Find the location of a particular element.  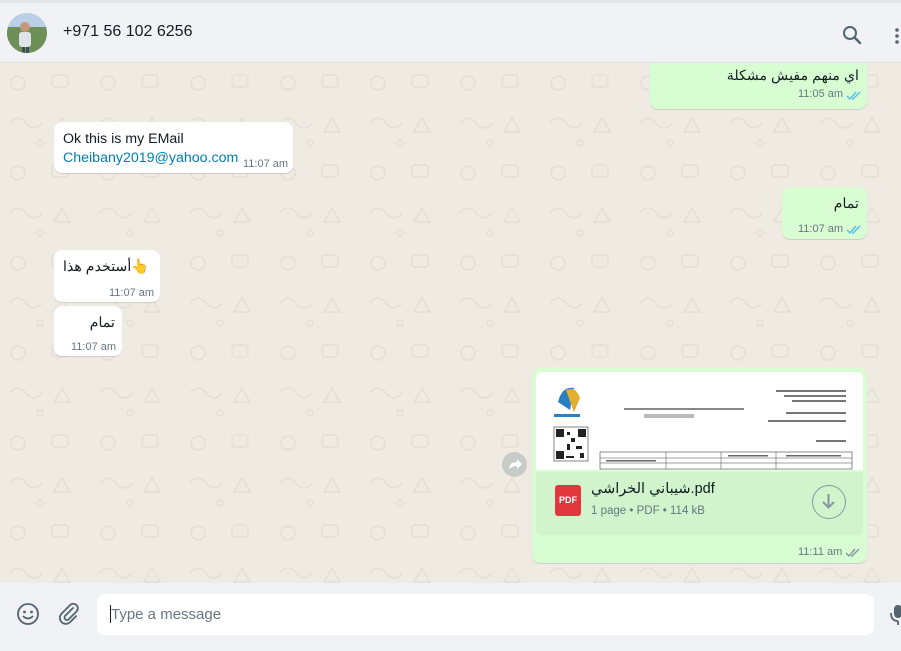

pdf-badge: PDF is located at coordinates (568, 500).